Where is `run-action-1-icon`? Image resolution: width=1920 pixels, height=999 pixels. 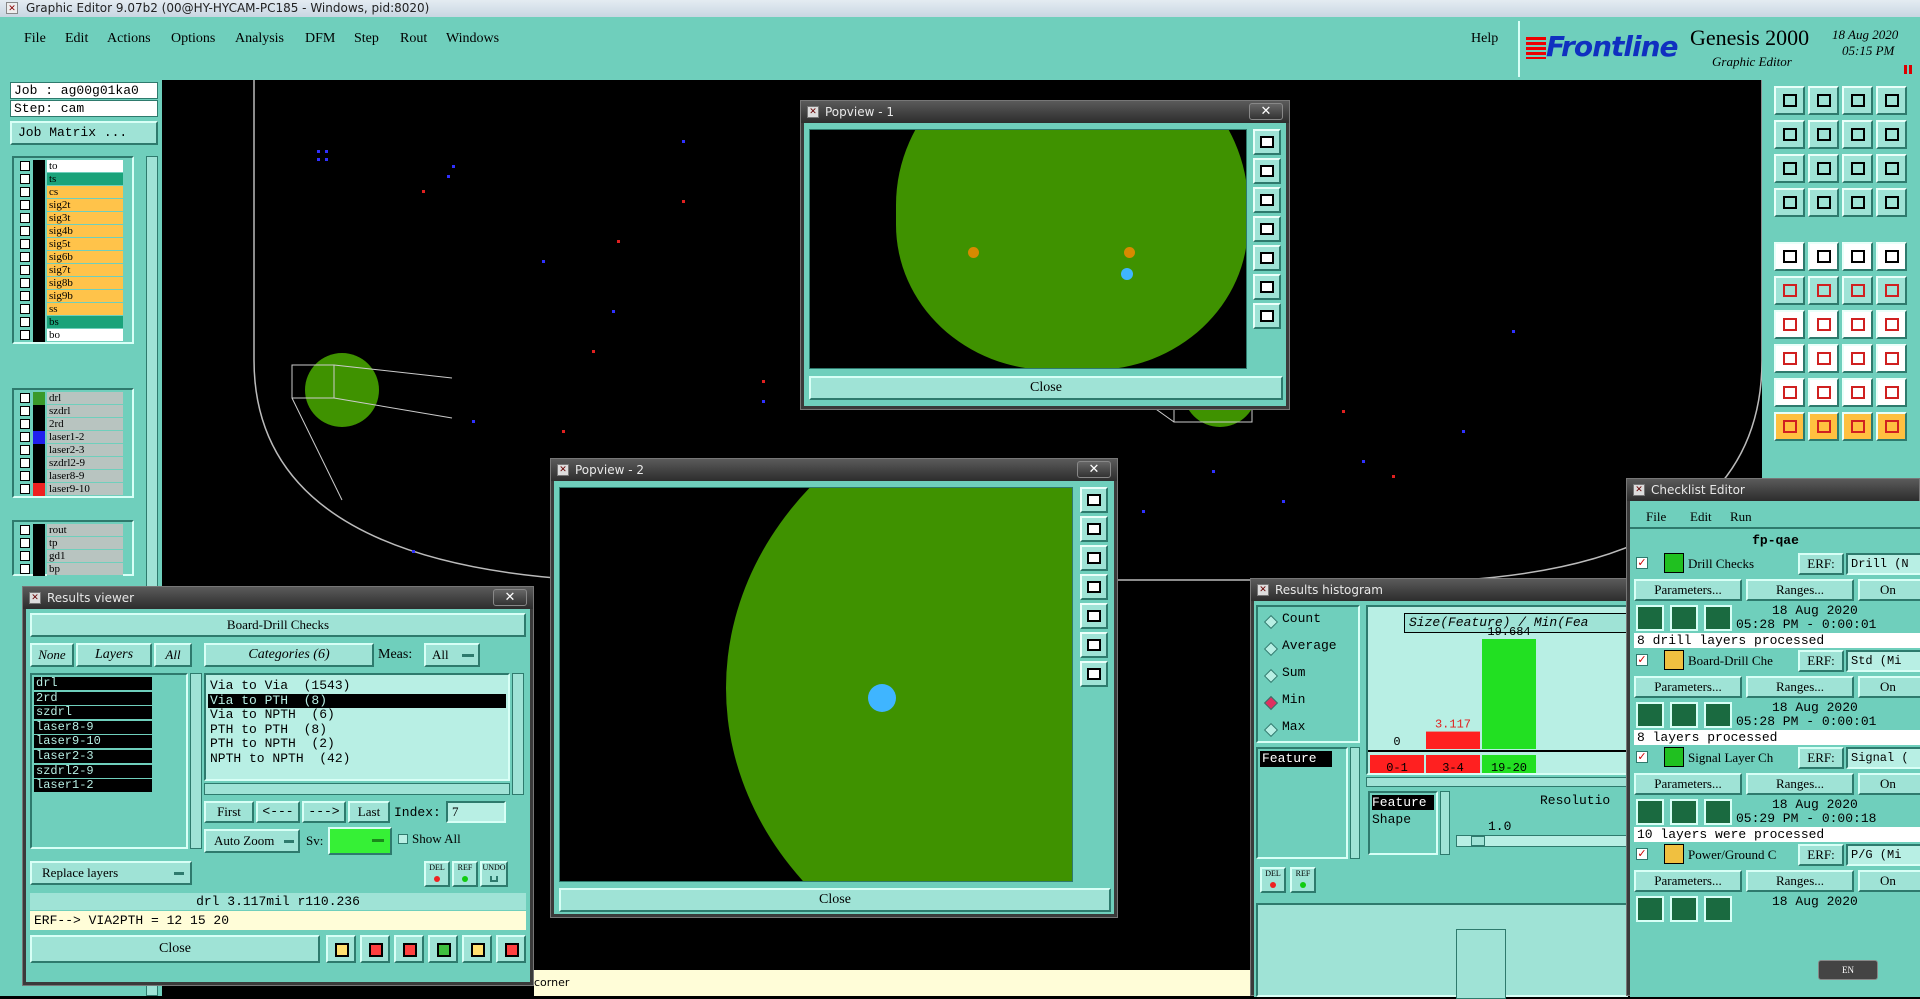
run-action-1-icon is located at coordinates (1650, 715).